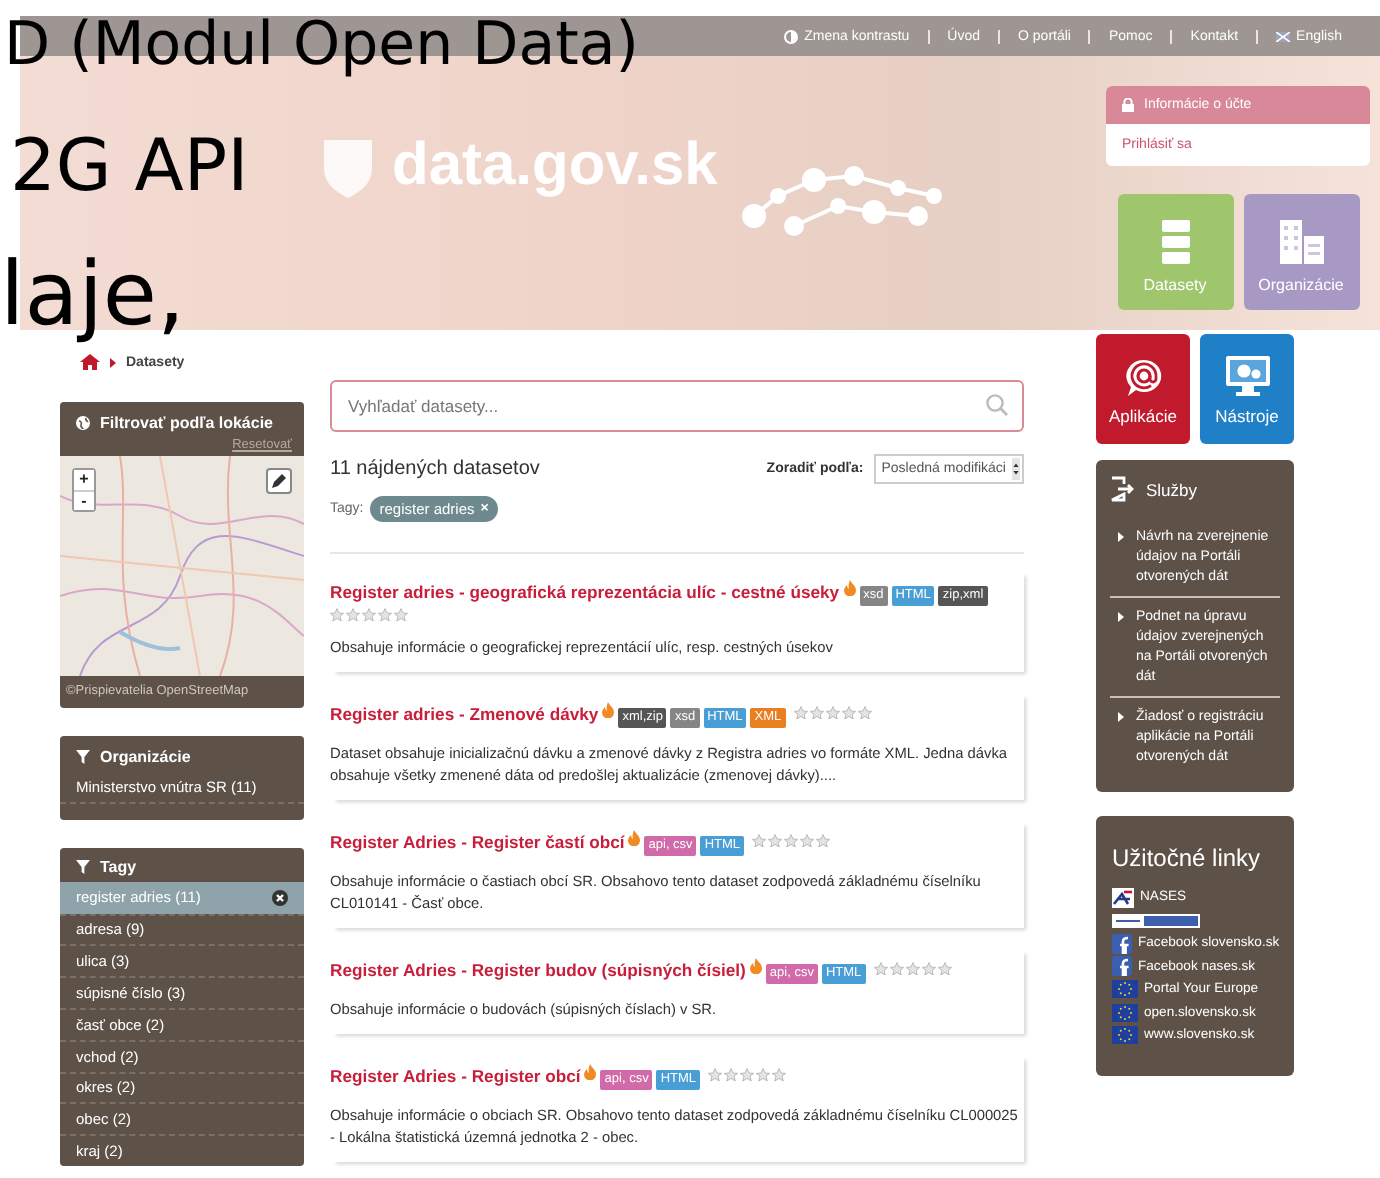  What do you see at coordinates (1123, 897) in the screenshot?
I see `nases-logo-icon` at bounding box center [1123, 897].